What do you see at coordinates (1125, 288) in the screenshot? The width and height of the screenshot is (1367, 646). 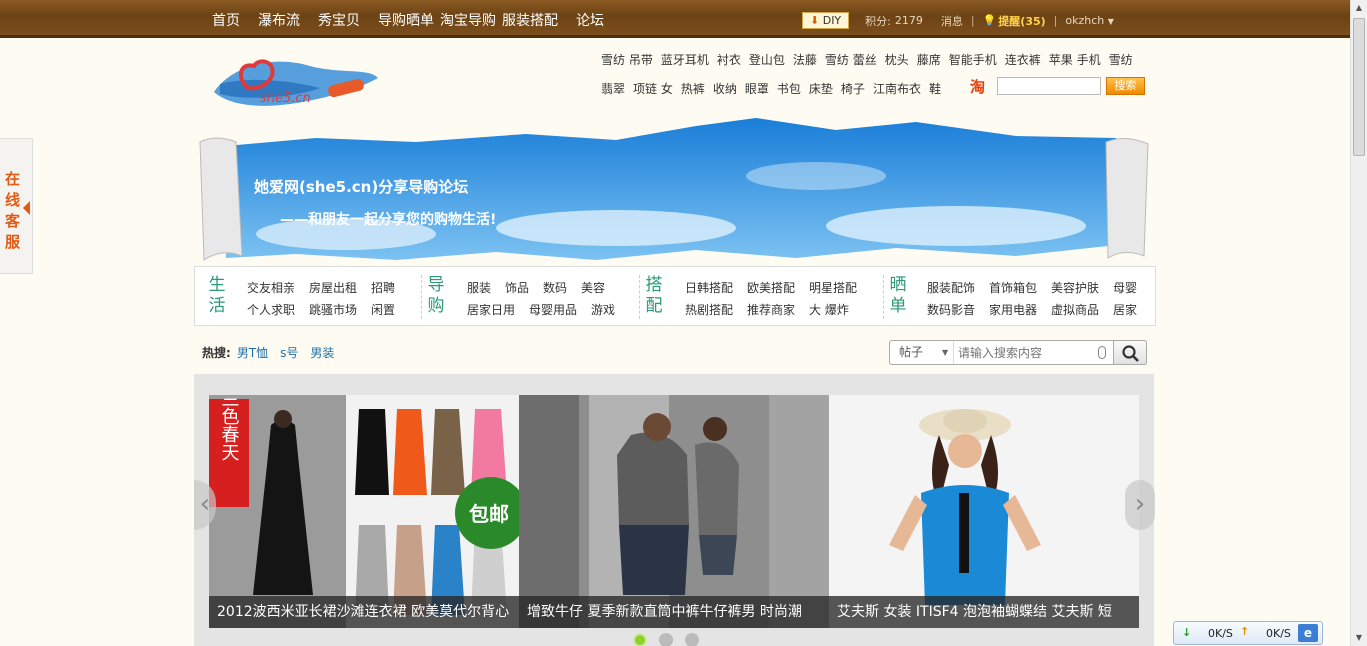 I see `category-link: 母婴` at bounding box center [1125, 288].